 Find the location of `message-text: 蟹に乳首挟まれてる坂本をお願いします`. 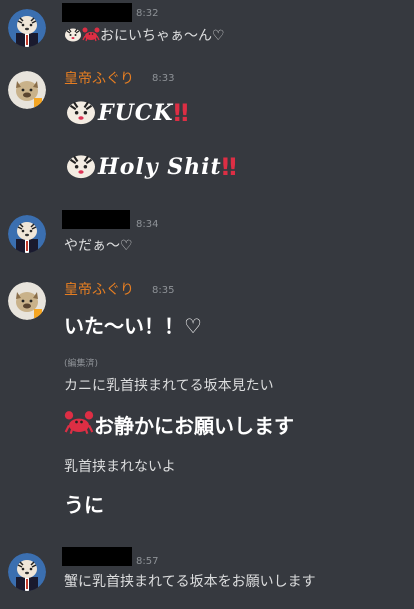

message-text: 蟹に乳首挟まれてる坂本をお願いします is located at coordinates (190, 582).